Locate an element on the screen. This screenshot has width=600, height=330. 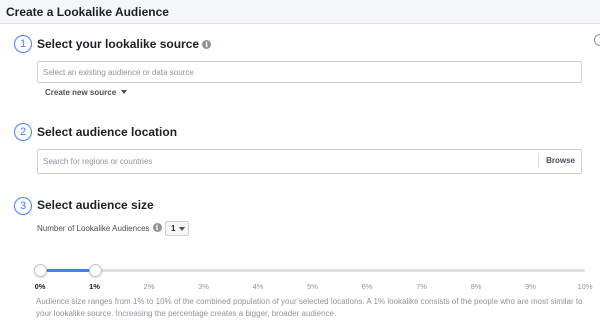
step-1-number: 1 is located at coordinates (23, 44).